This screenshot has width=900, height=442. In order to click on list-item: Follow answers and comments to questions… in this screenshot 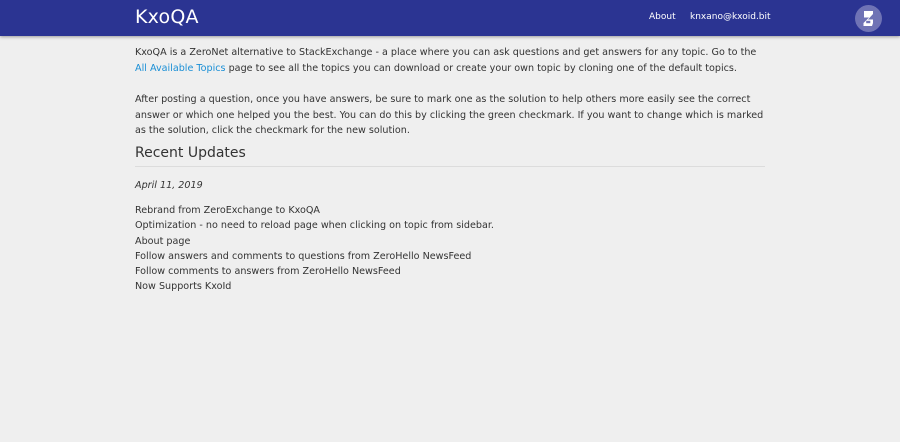, I will do `click(303, 256)`.